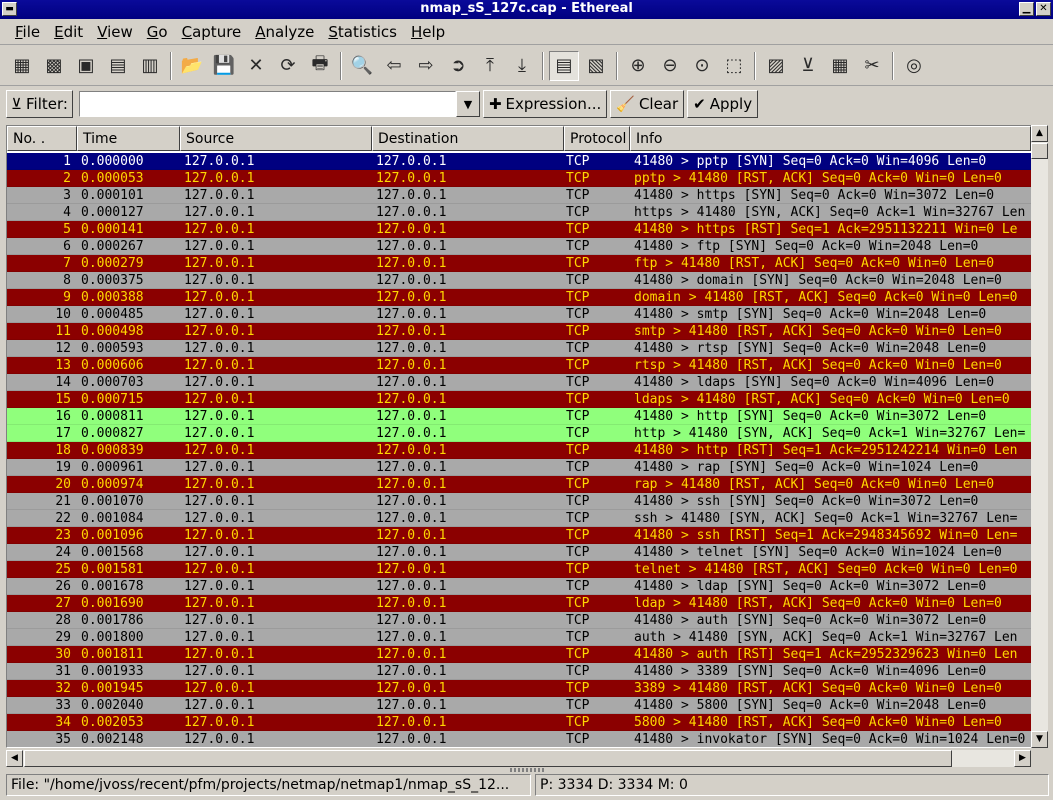  What do you see at coordinates (468, 138) in the screenshot?
I see `column-header-destination: Destination` at bounding box center [468, 138].